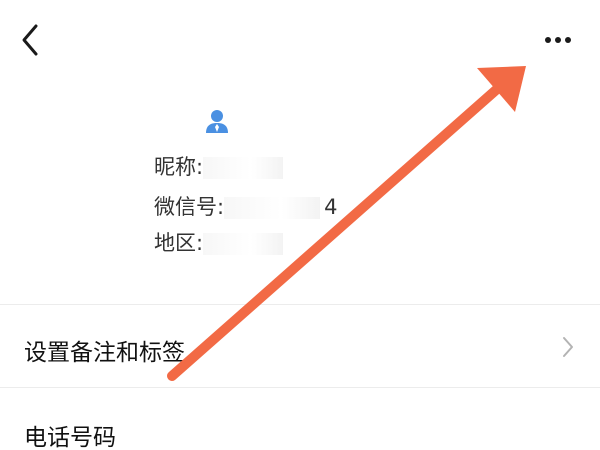 The image size is (600, 450). Describe the element at coordinates (70, 437) in the screenshot. I see `phone-number-label: 电话号码` at that location.